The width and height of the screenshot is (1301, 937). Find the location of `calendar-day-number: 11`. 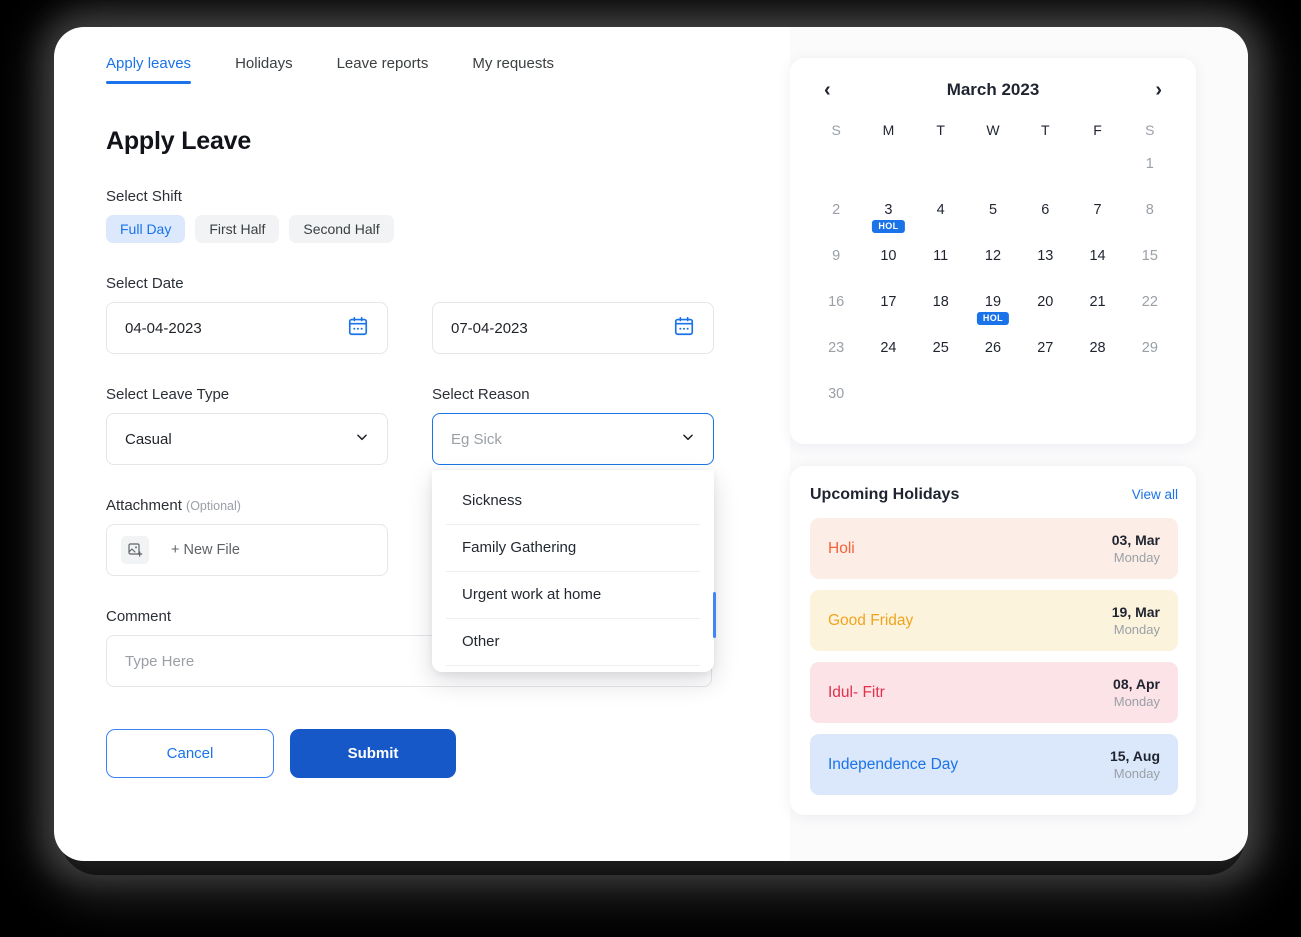

calendar-day-number: 11 is located at coordinates (941, 256).